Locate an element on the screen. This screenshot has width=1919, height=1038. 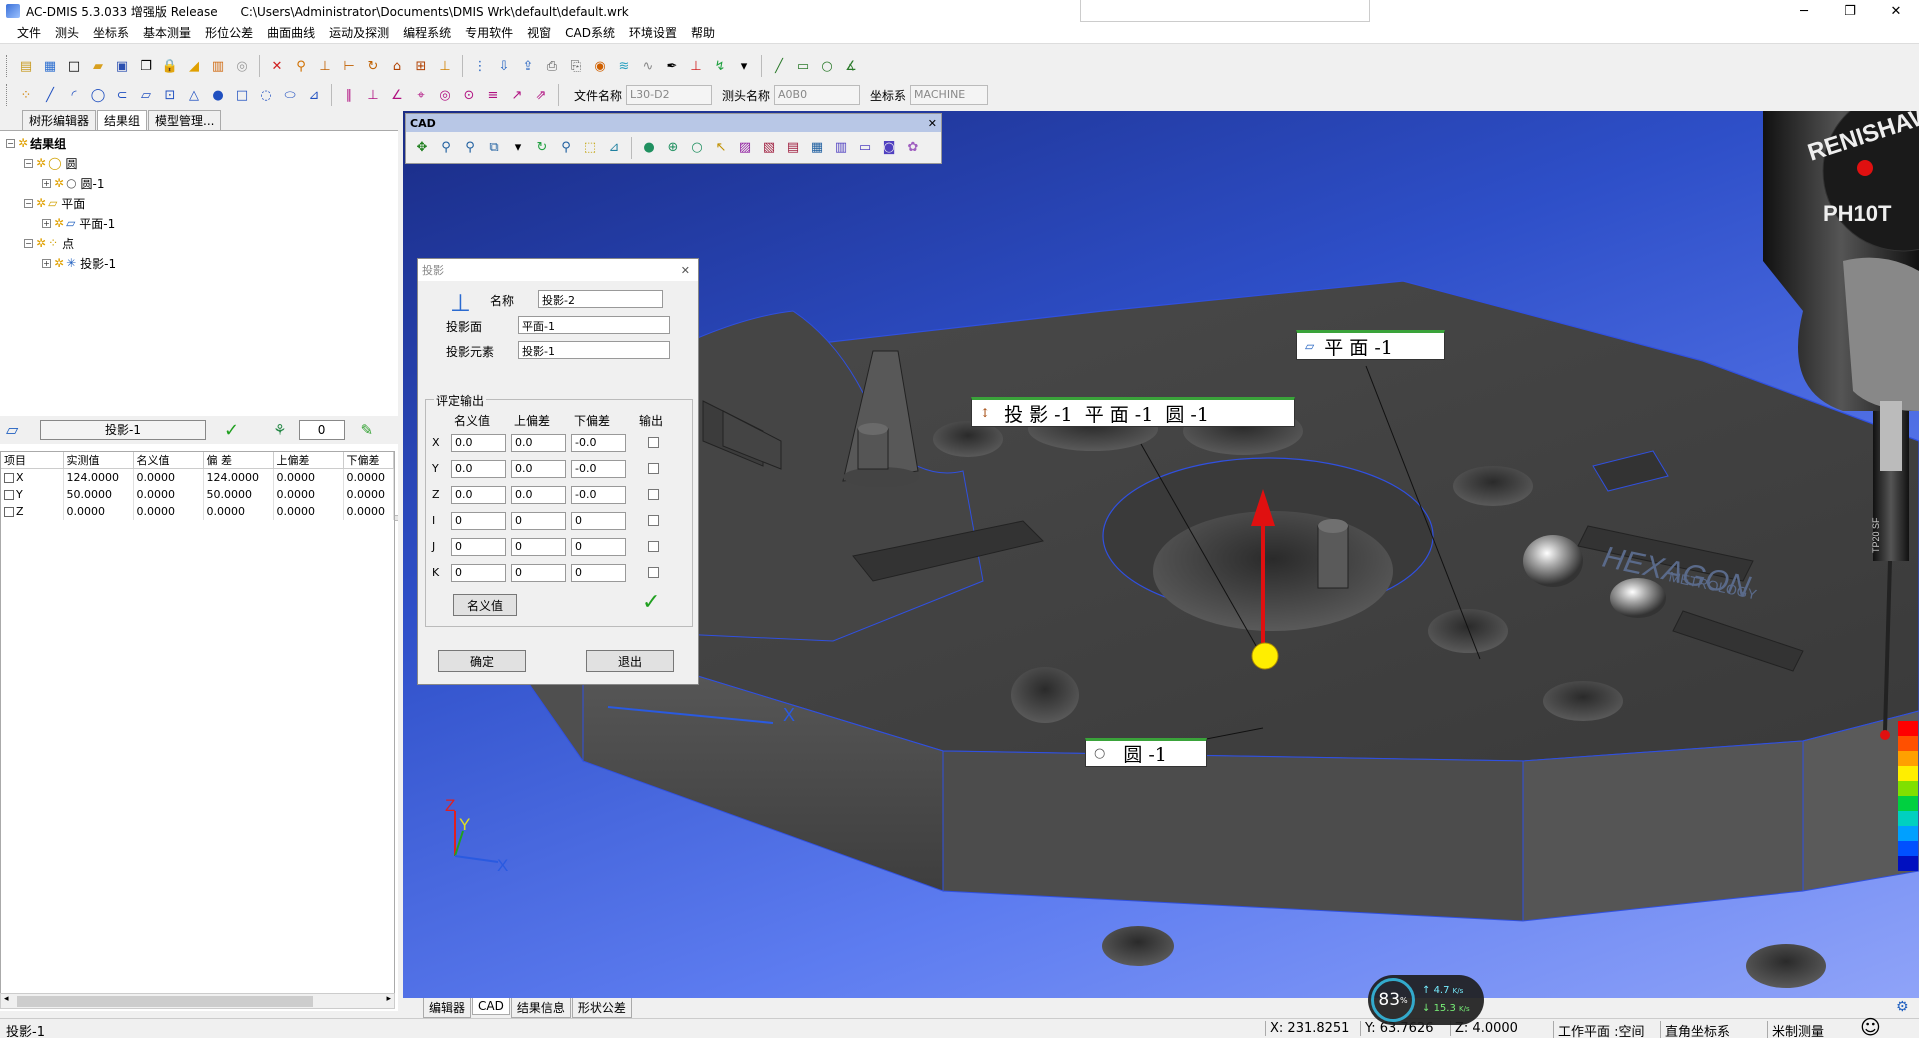
run-icon: ↯ is located at coordinates (720, 66).